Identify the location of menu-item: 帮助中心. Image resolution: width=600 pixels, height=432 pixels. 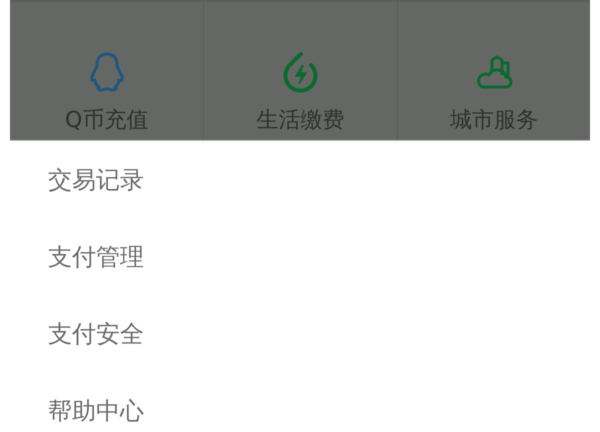
(96, 411).